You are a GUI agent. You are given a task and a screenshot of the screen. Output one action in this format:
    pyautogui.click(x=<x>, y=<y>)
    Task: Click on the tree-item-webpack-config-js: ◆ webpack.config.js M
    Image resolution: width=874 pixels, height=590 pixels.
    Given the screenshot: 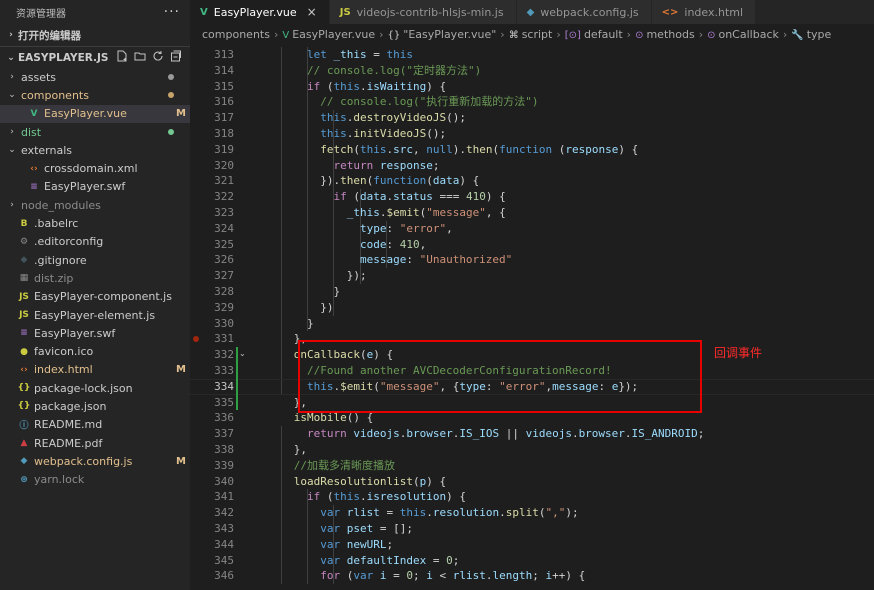 What is the action you would take?
    pyautogui.click(x=95, y=461)
    